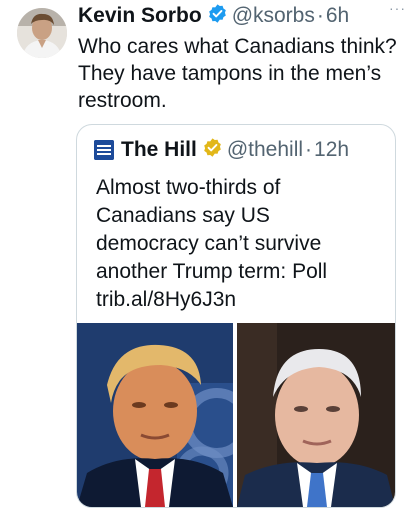 The image size is (414, 508). I want to click on quoted-tweet-header: The Hill @thehill · 12h, so click(221, 150).